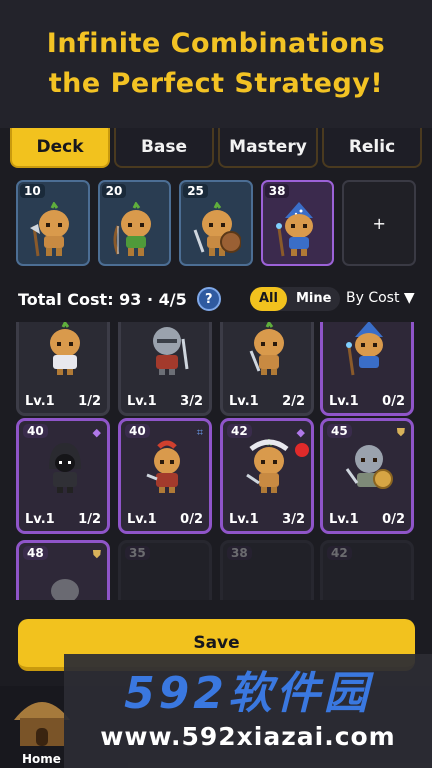 This screenshot has height=768, width=432. Describe the element at coordinates (32, 191) in the screenshot. I see `slot-cost: 10` at that location.